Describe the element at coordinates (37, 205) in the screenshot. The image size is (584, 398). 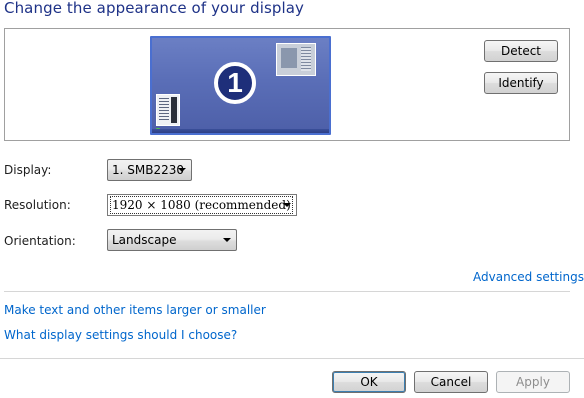
I see `resolution-label: Resolution:` at that location.